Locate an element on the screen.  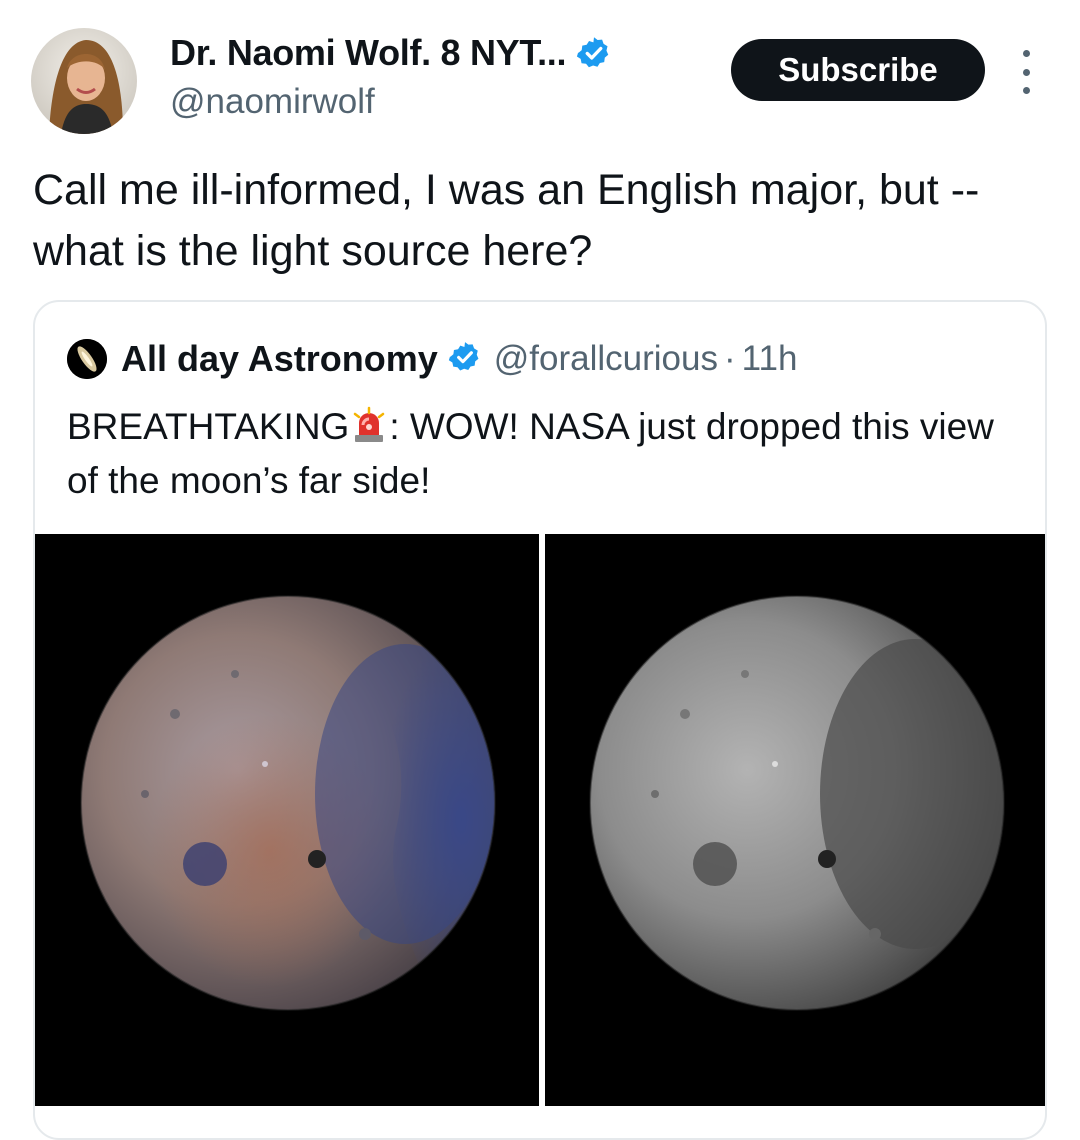
quoted-header: All day Astronomy @forallcurious · 11h is located at coordinates (432, 359).